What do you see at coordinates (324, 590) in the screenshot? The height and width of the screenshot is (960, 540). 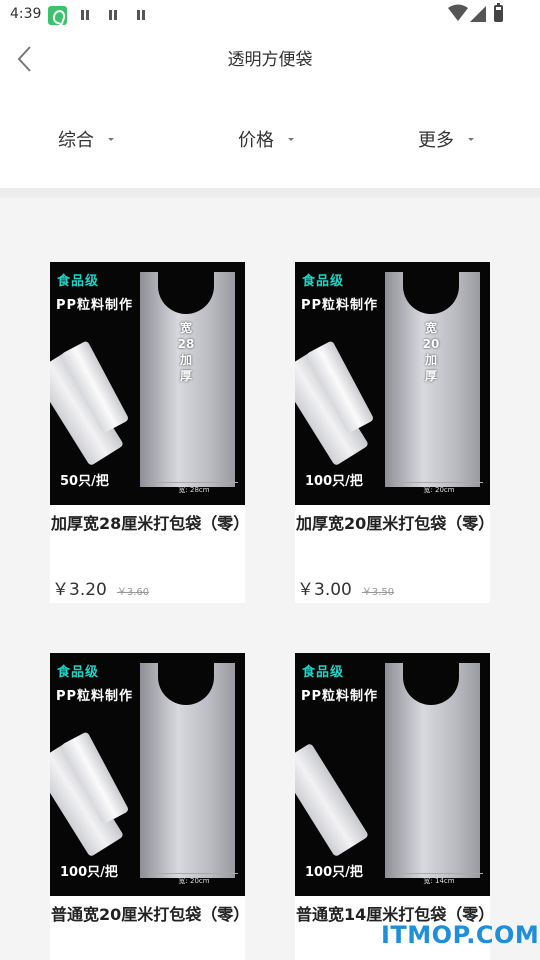 I see `product-price: ￥3.00` at bounding box center [324, 590].